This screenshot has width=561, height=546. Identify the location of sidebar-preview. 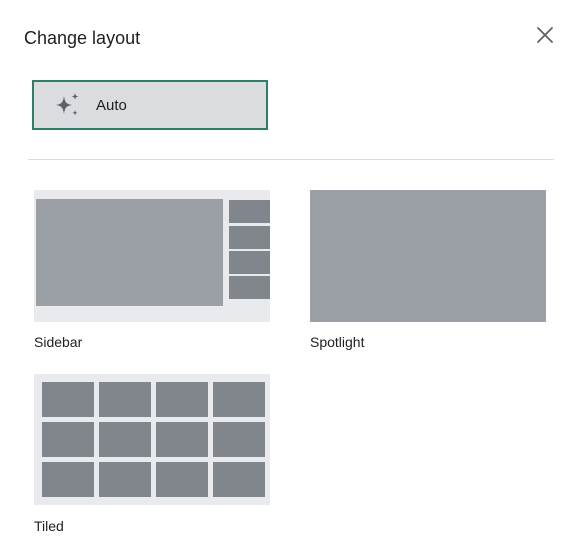
(152, 256).